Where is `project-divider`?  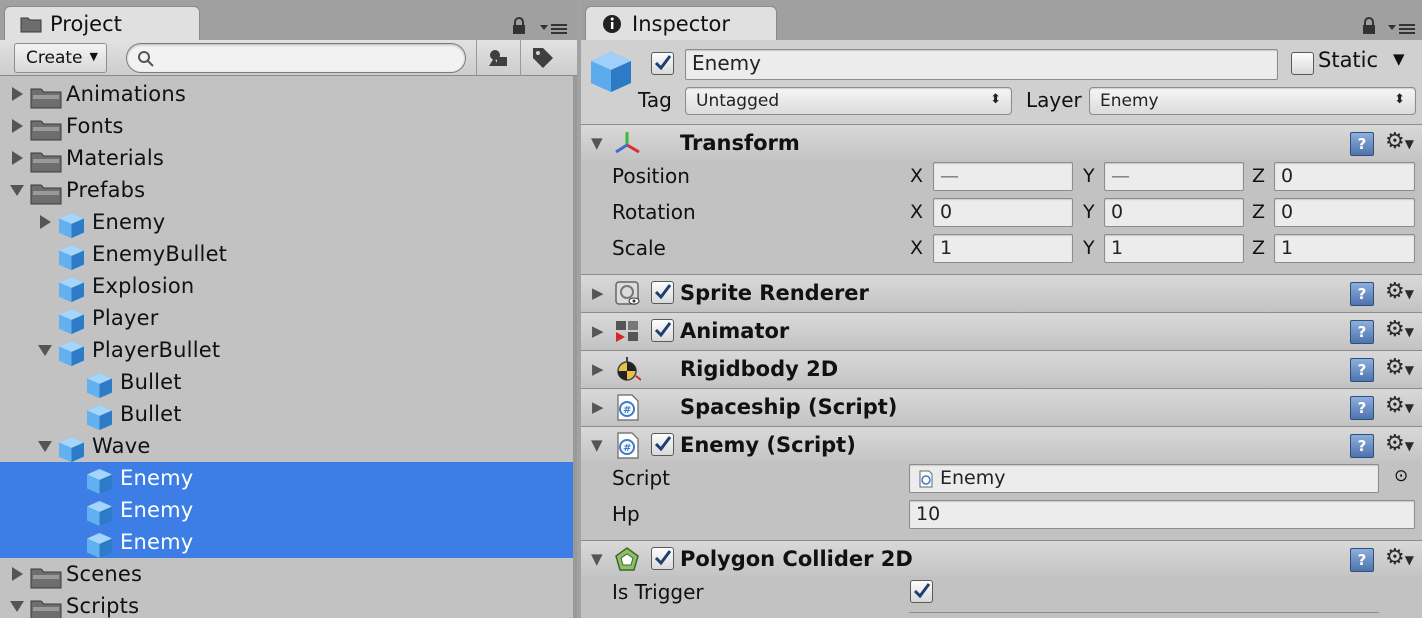
project-divider is located at coordinates (575, 347).